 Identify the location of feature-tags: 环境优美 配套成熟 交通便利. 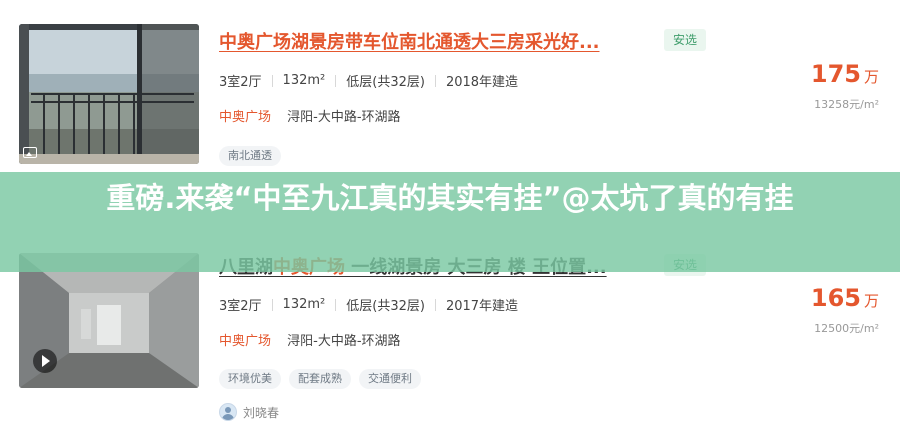
(320, 379).